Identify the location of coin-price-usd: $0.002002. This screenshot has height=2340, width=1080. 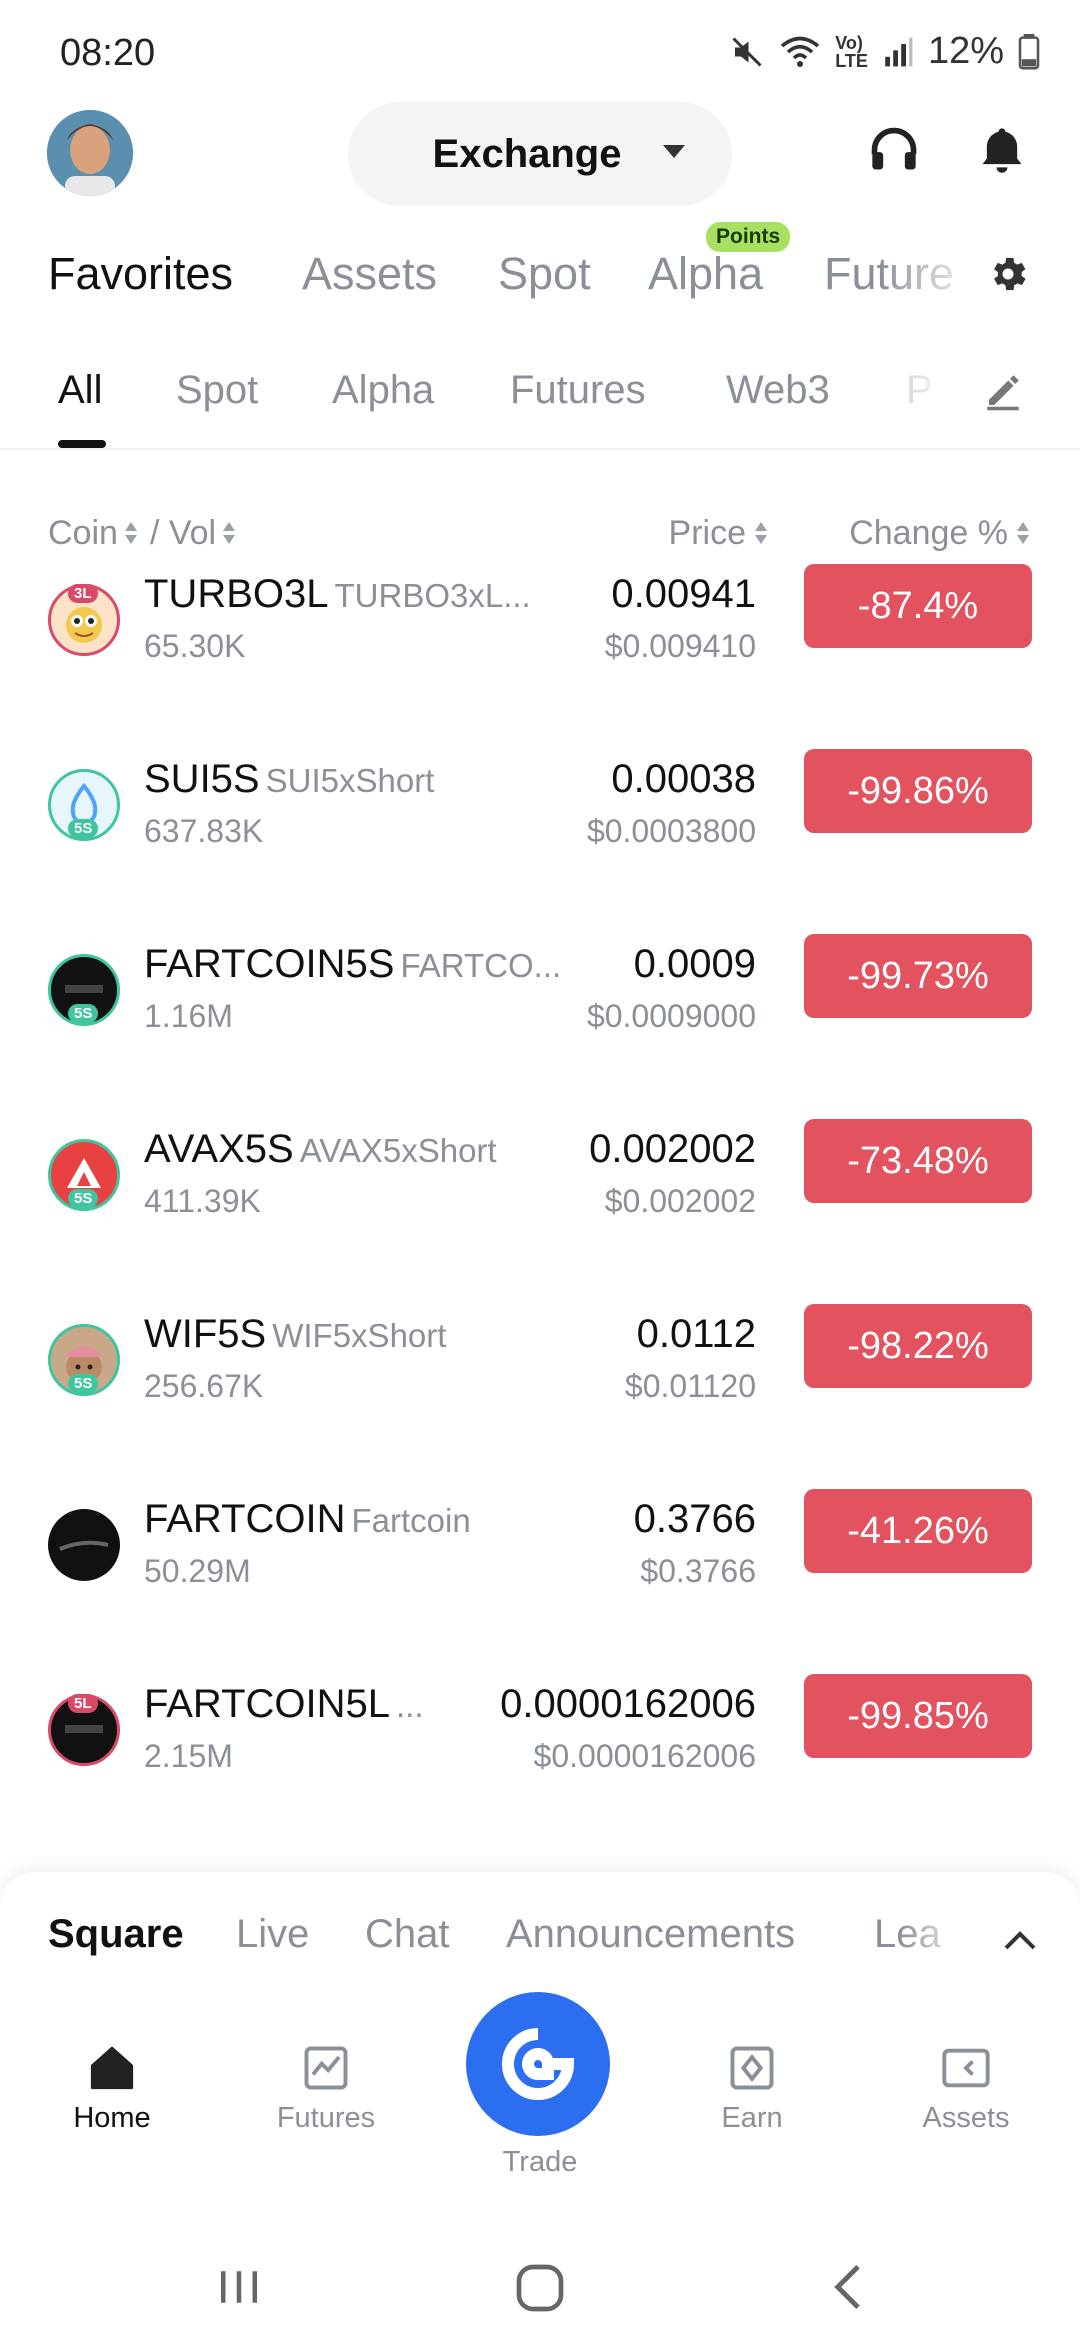
(680, 1201).